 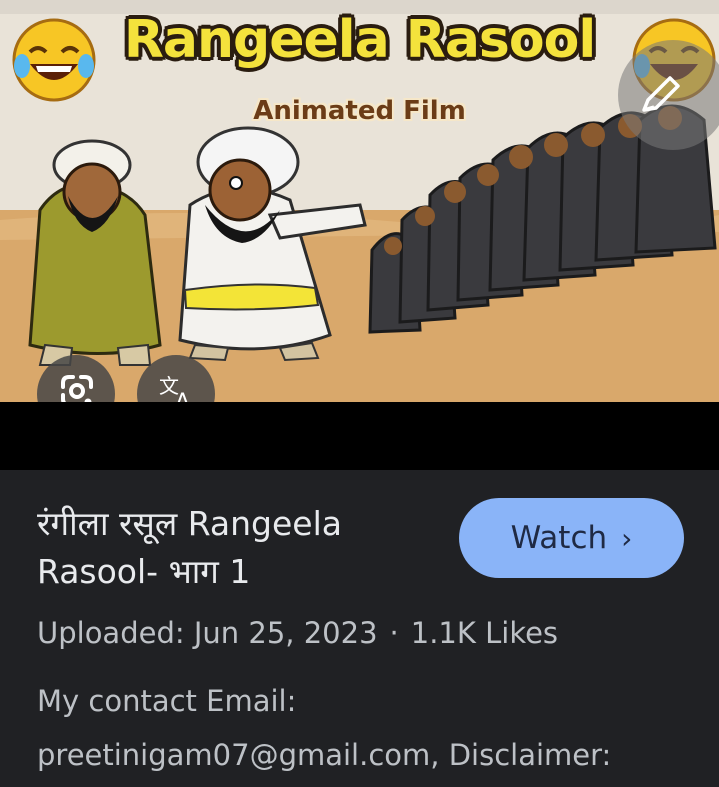 I want to click on svg-text: A, so click(x=182, y=396).